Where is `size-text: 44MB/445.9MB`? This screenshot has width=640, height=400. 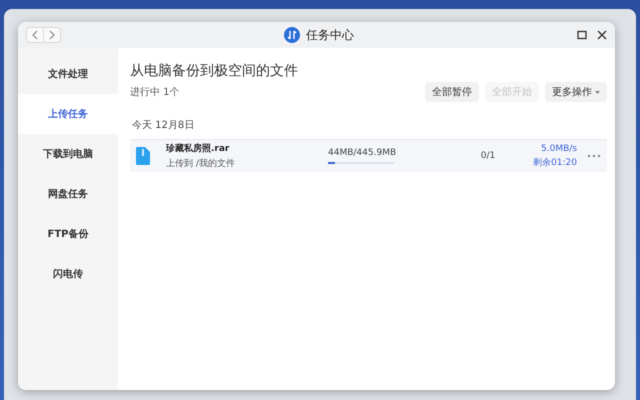
size-text: 44MB/445.9MB is located at coordinates (363, 153).